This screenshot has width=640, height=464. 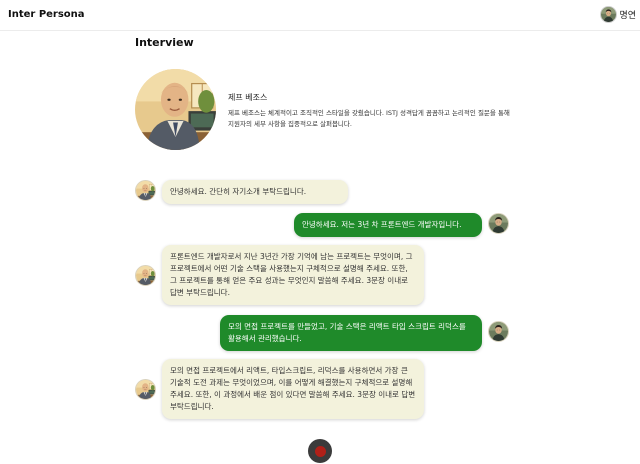 I want to click on page-title: Interview, so click(x=164, y=42).